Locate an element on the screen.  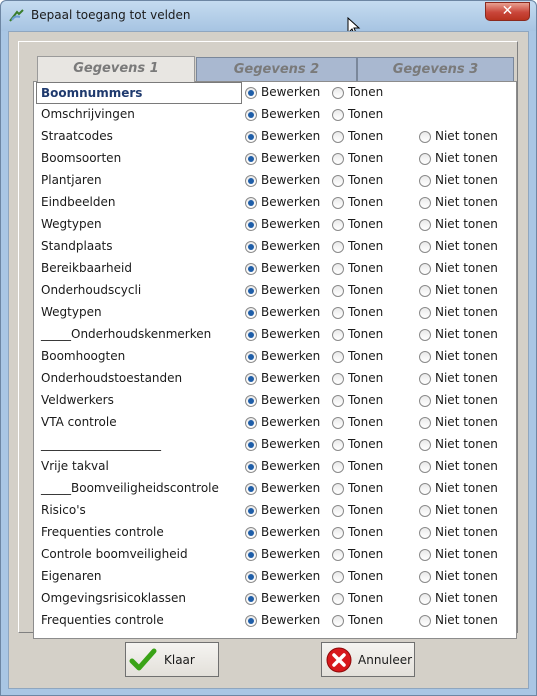
field-name: Veldwerkers is located at coordinates (77, 400).